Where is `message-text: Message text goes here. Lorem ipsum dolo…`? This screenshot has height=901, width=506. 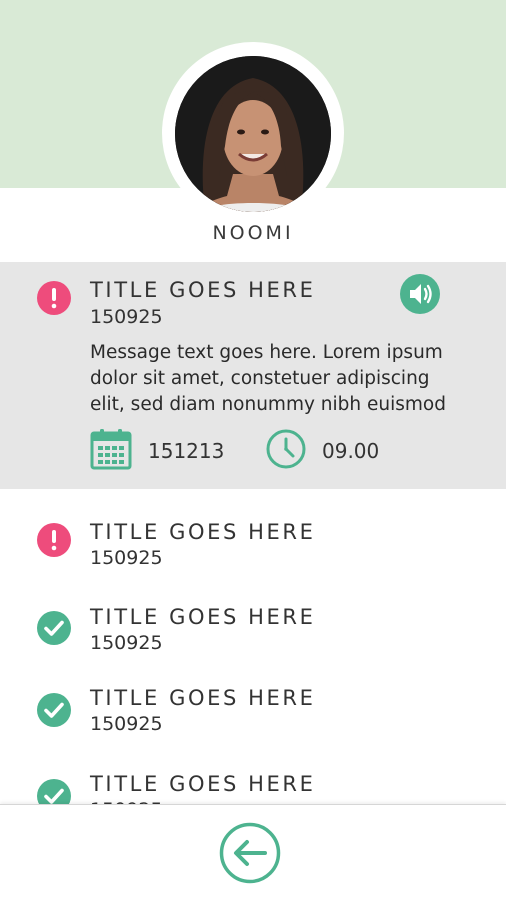 message-text: Message text goes here. Lorem ipsum dolo… is located at coordinates (268, 378).